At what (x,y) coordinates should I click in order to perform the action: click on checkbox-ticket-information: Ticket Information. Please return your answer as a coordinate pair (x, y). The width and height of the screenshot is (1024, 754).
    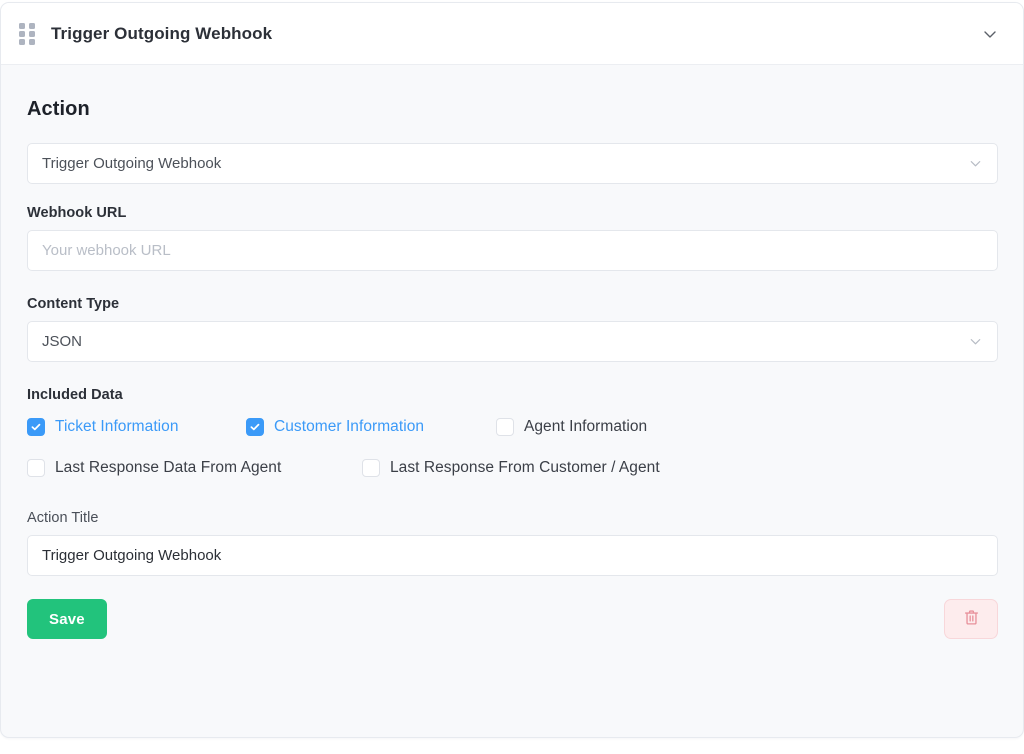
    Looking at the image, I should click on (136, 427).